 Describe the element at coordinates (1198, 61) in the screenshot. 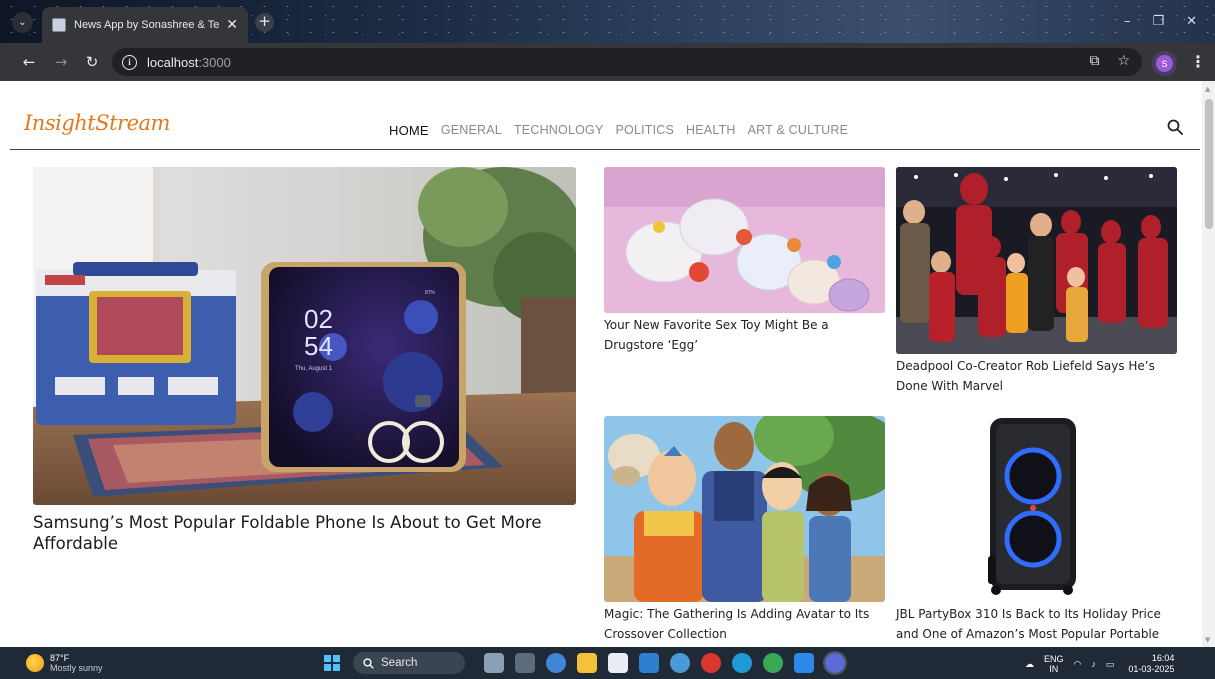

I see `more-menu-icon: ⋮` at that location.